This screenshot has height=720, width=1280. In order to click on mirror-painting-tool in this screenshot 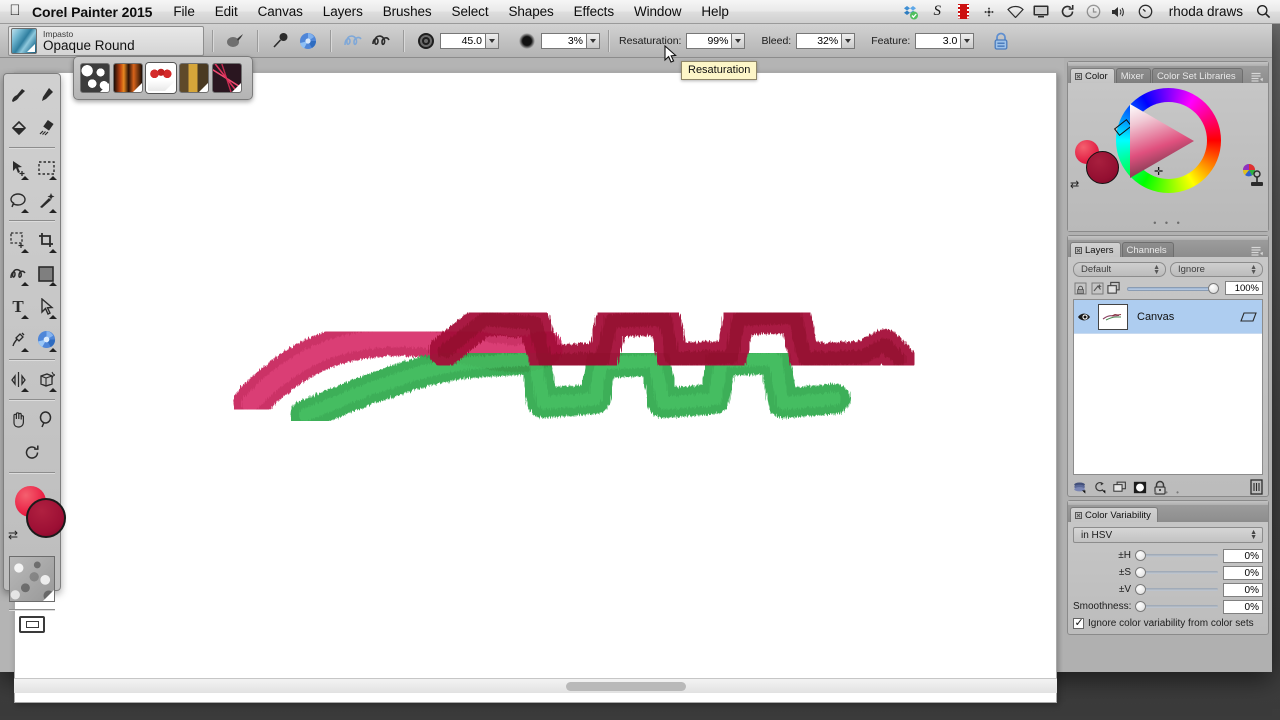, I will do `click(18, 379)`.